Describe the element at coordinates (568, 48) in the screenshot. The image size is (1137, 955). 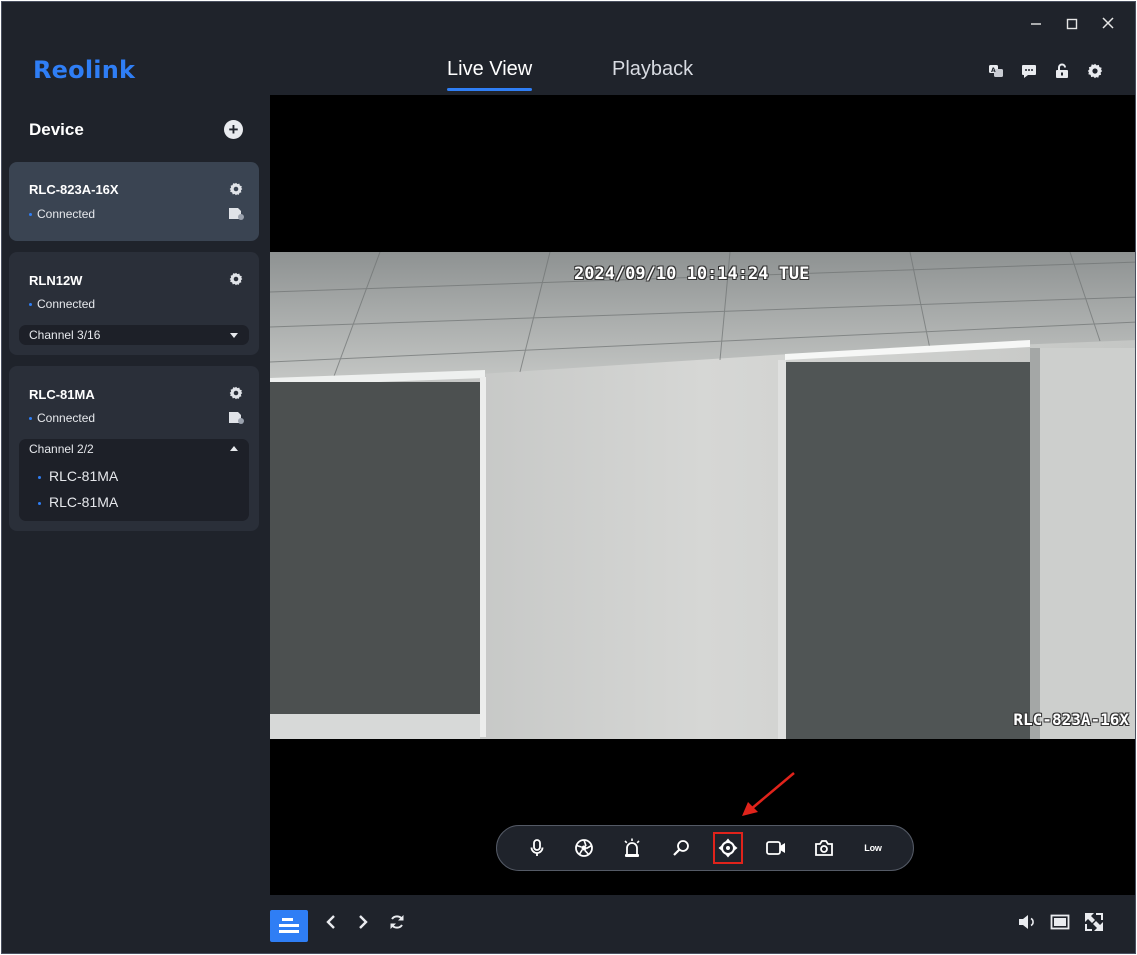
I see `header: Reolink Live View Playback A` at that location.